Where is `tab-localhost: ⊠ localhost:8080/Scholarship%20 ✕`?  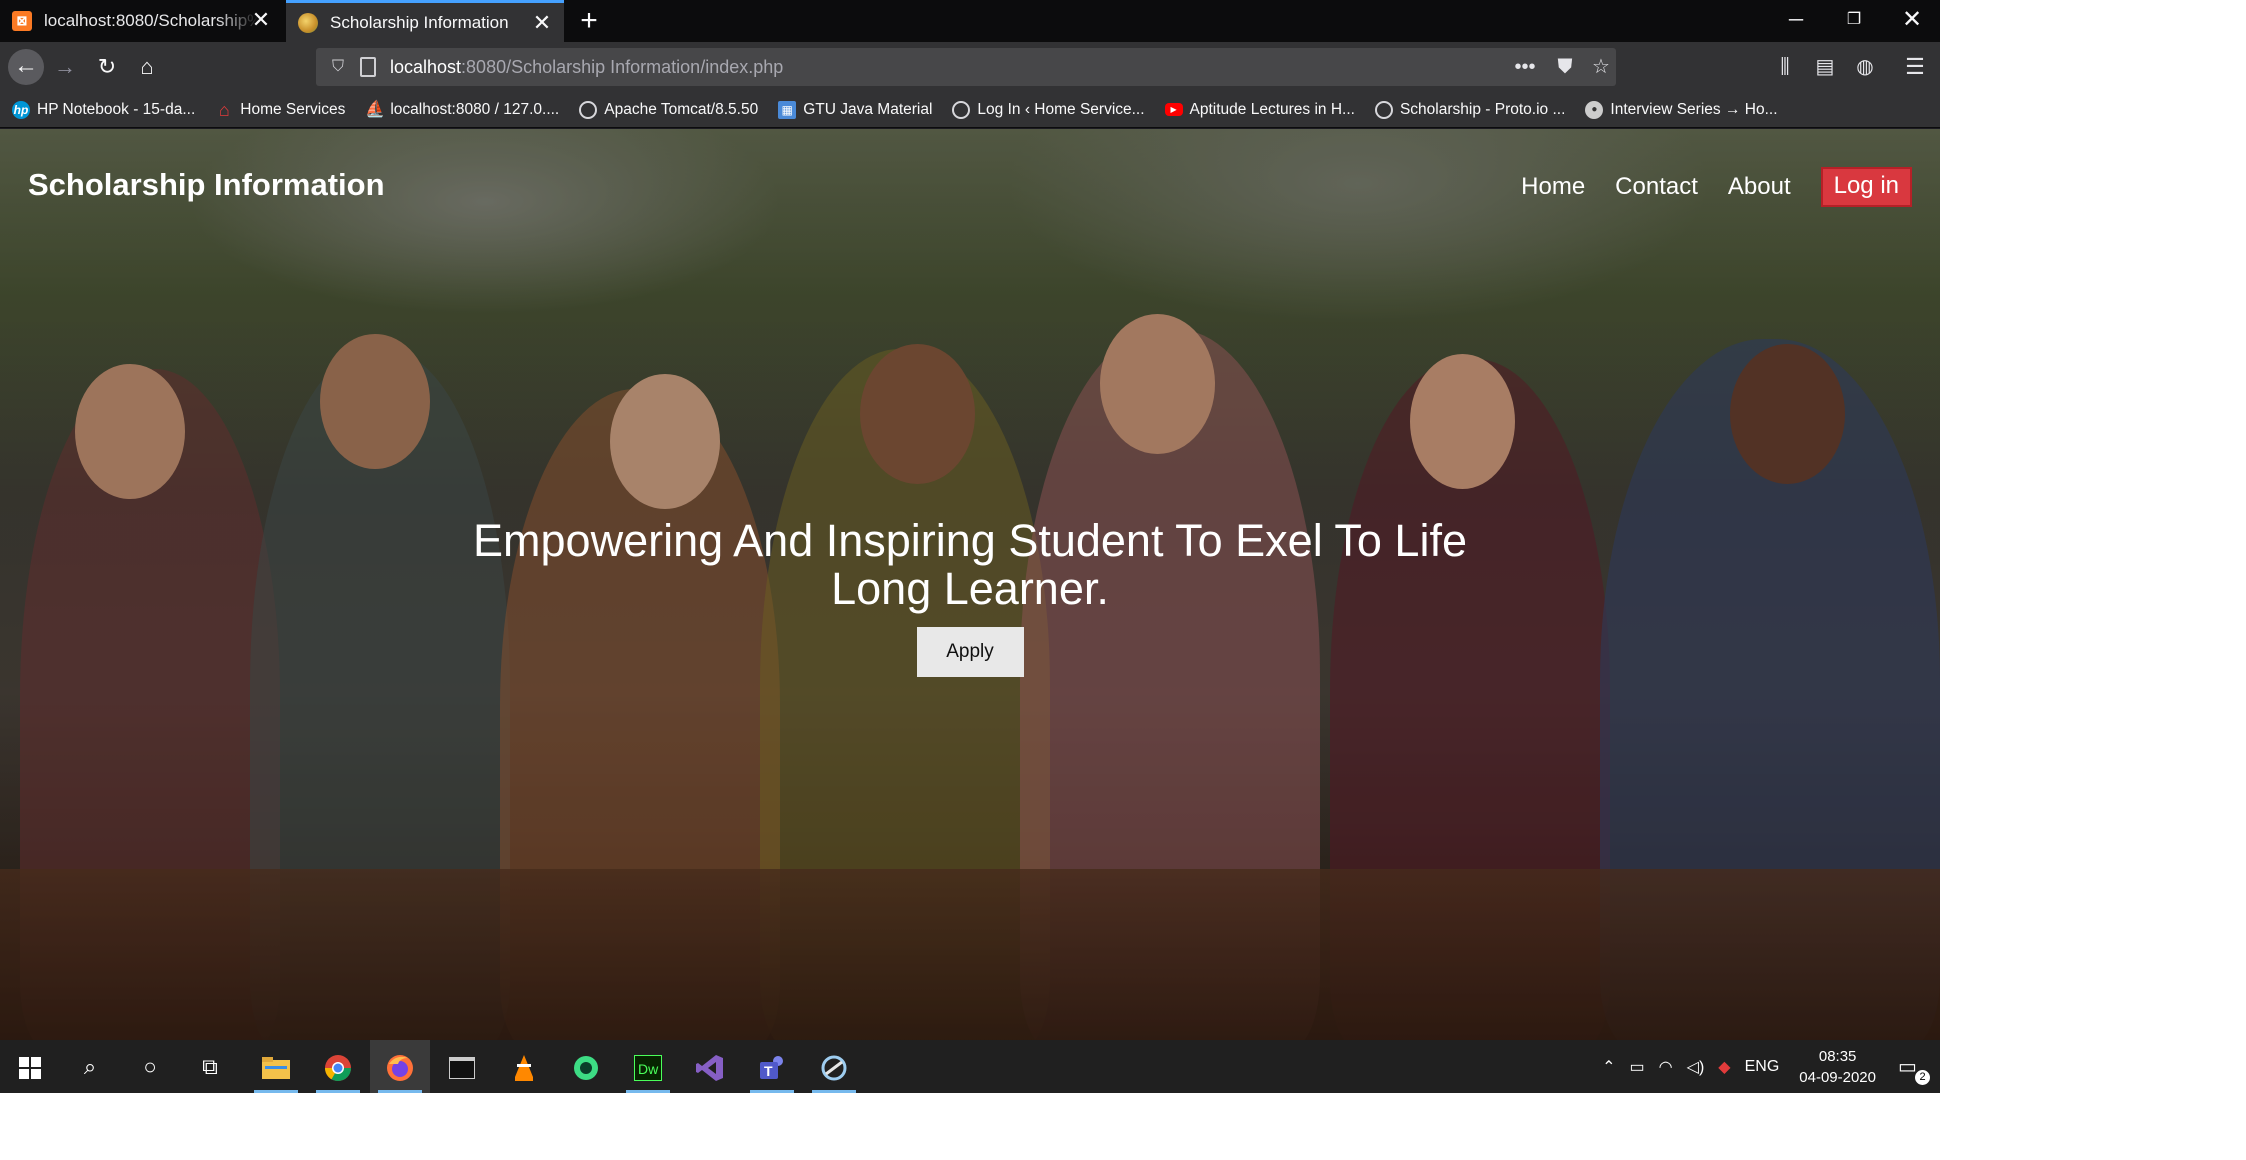
tab-localhost: ⊠ localhost:8080/Scholarship%20 ✕ is located at coordinates (141, 21).